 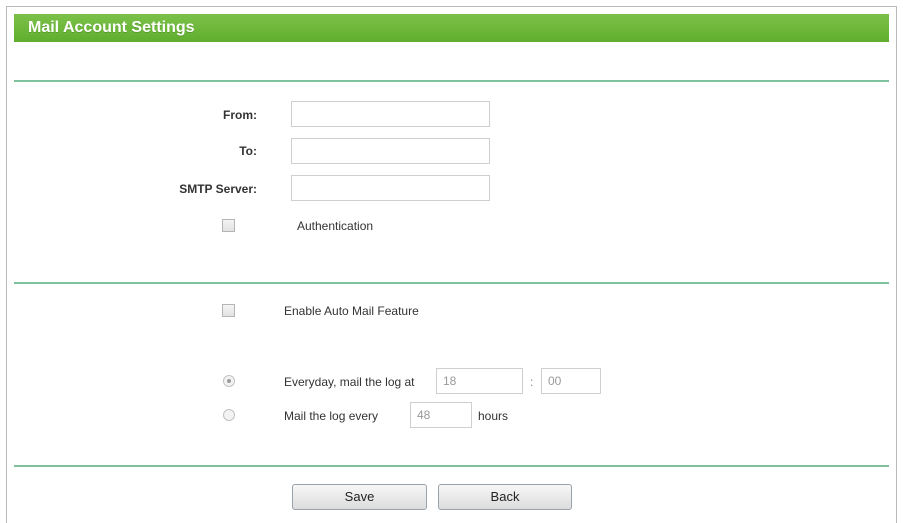 I want to click on smtp-server-label: SMTP Server:, so click(x=218, y=189).